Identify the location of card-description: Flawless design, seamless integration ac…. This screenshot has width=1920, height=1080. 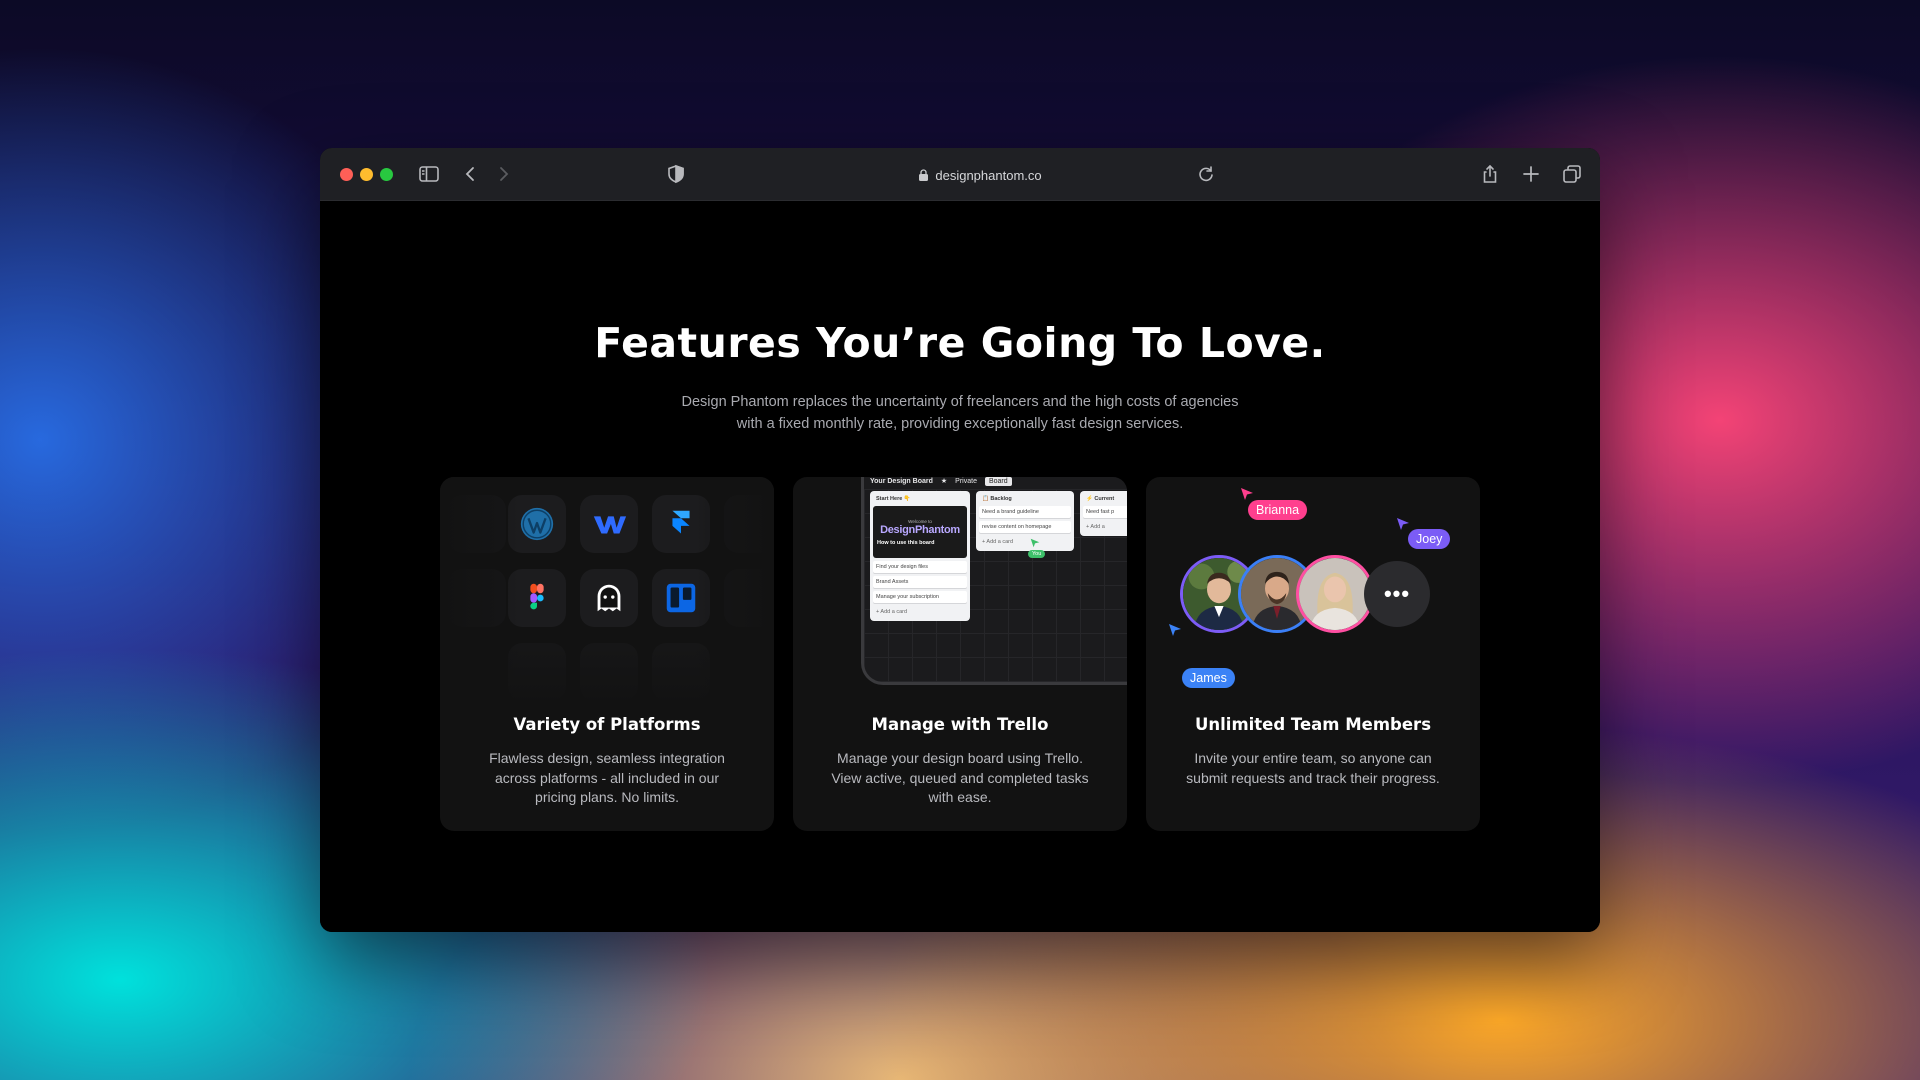
(607, 777).